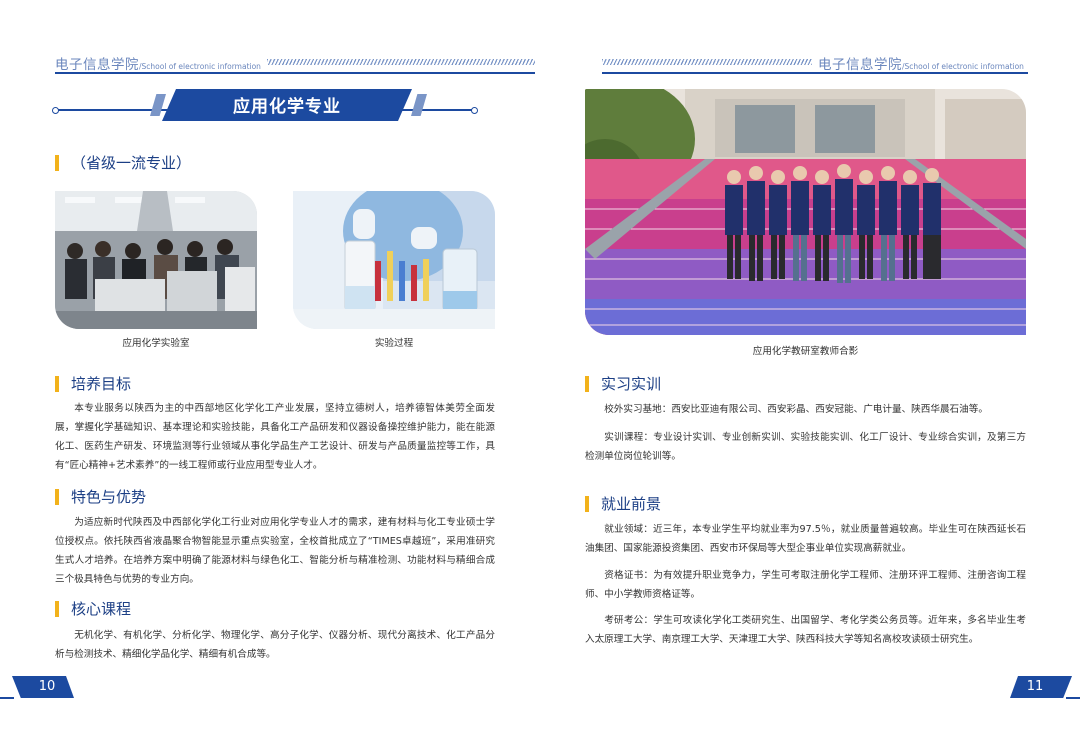 The width and height of the screenshot is (1080, 737). Describe the element at coordinates (100, 497) in the screenshot. I see `section-title-features: 特色与优势` at that location.